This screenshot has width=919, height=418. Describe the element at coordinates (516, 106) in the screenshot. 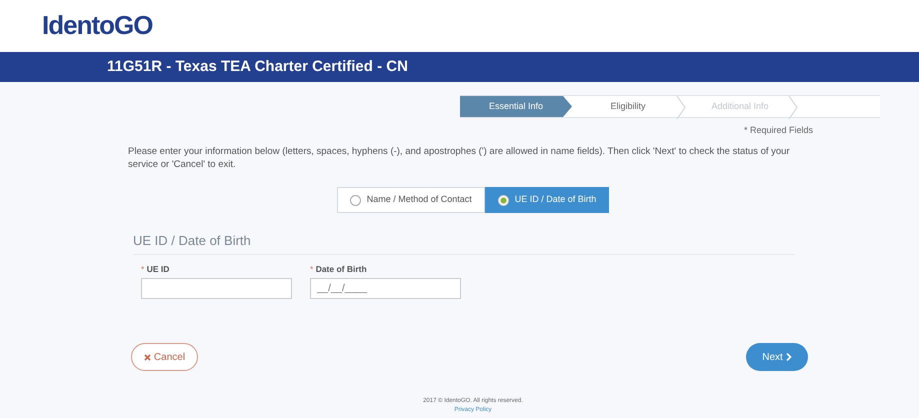

I see `step-tab: Essential Info` at that location.